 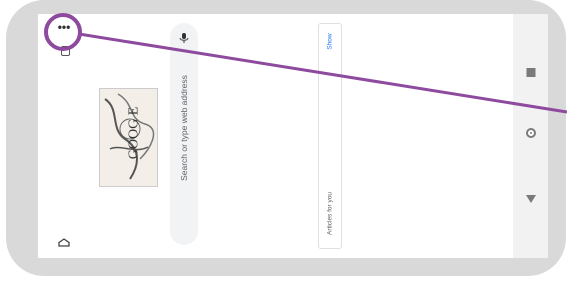 What do you see at coordinates (134, 133) in the screenshot?
I see `doodle-text: GOOG E` at bounding box center [134, 133].